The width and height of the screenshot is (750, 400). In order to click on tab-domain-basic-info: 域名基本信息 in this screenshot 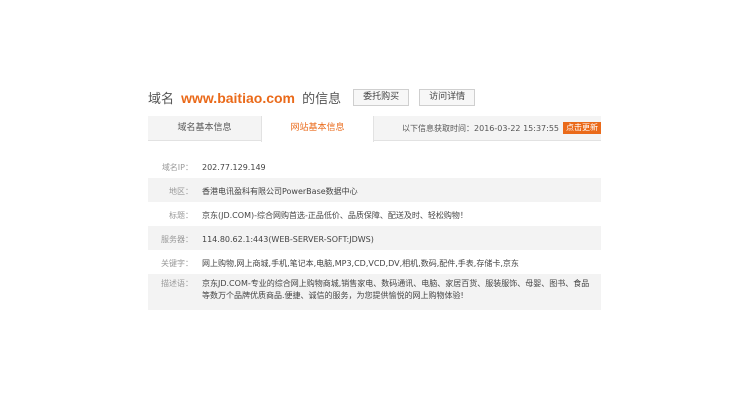, I will do `click(204, 128)`.